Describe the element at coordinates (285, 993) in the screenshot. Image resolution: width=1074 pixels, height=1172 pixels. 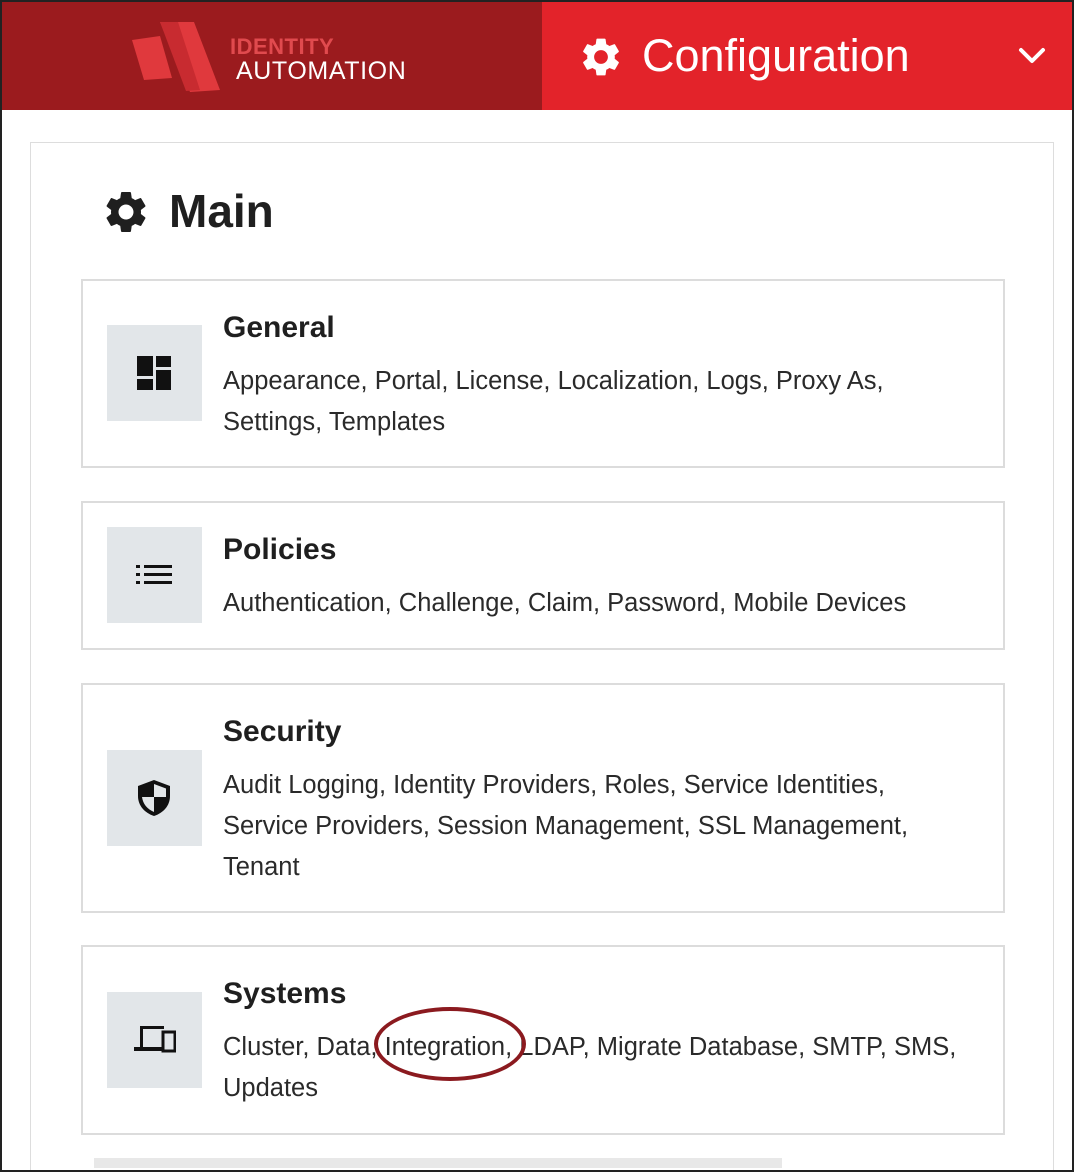
I see `card-title: Systems` at that location.